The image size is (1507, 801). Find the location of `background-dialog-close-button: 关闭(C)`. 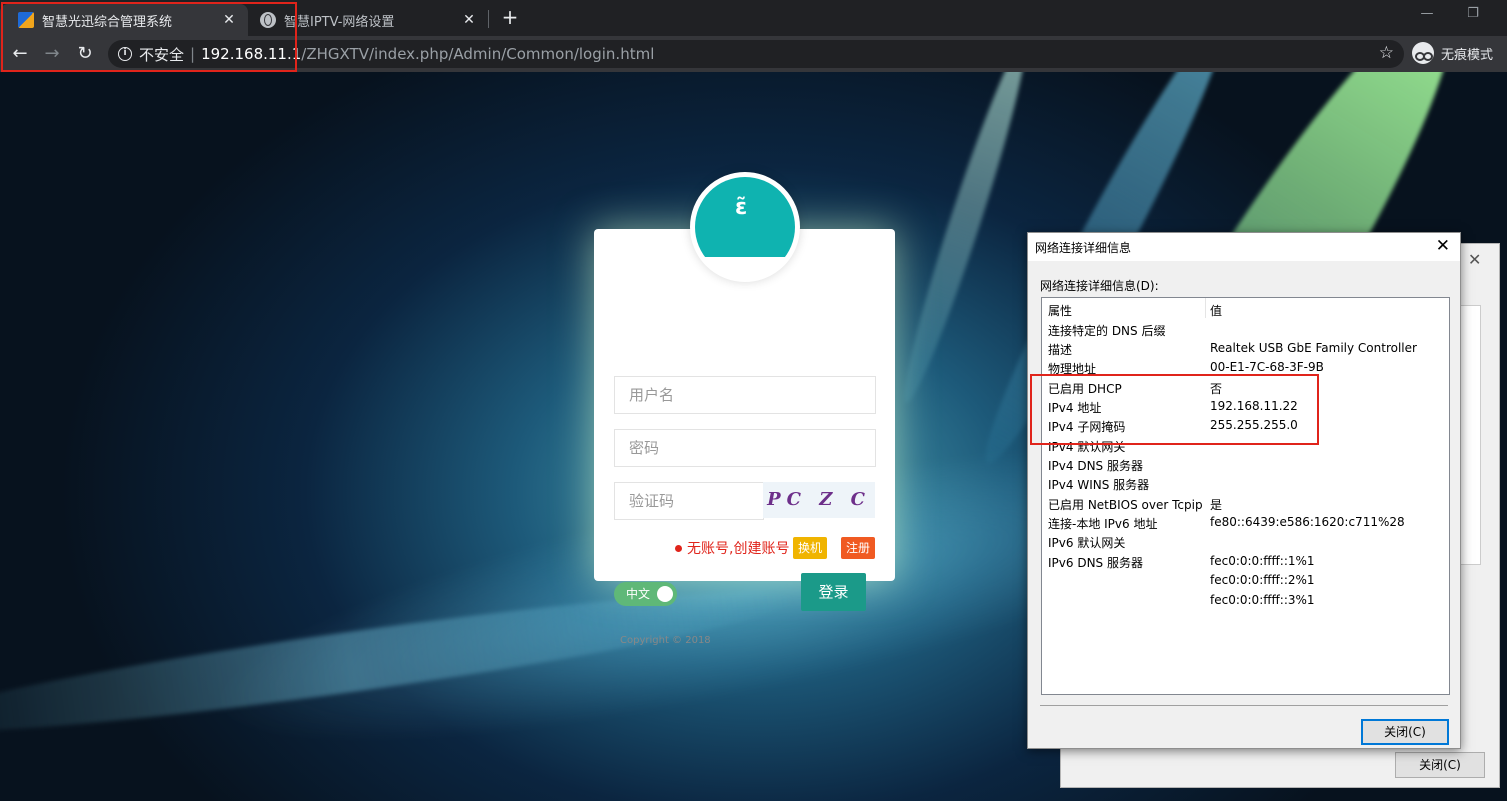

background-dialog-close-button: 关闭(C) is located at coordinates (1440, 765).